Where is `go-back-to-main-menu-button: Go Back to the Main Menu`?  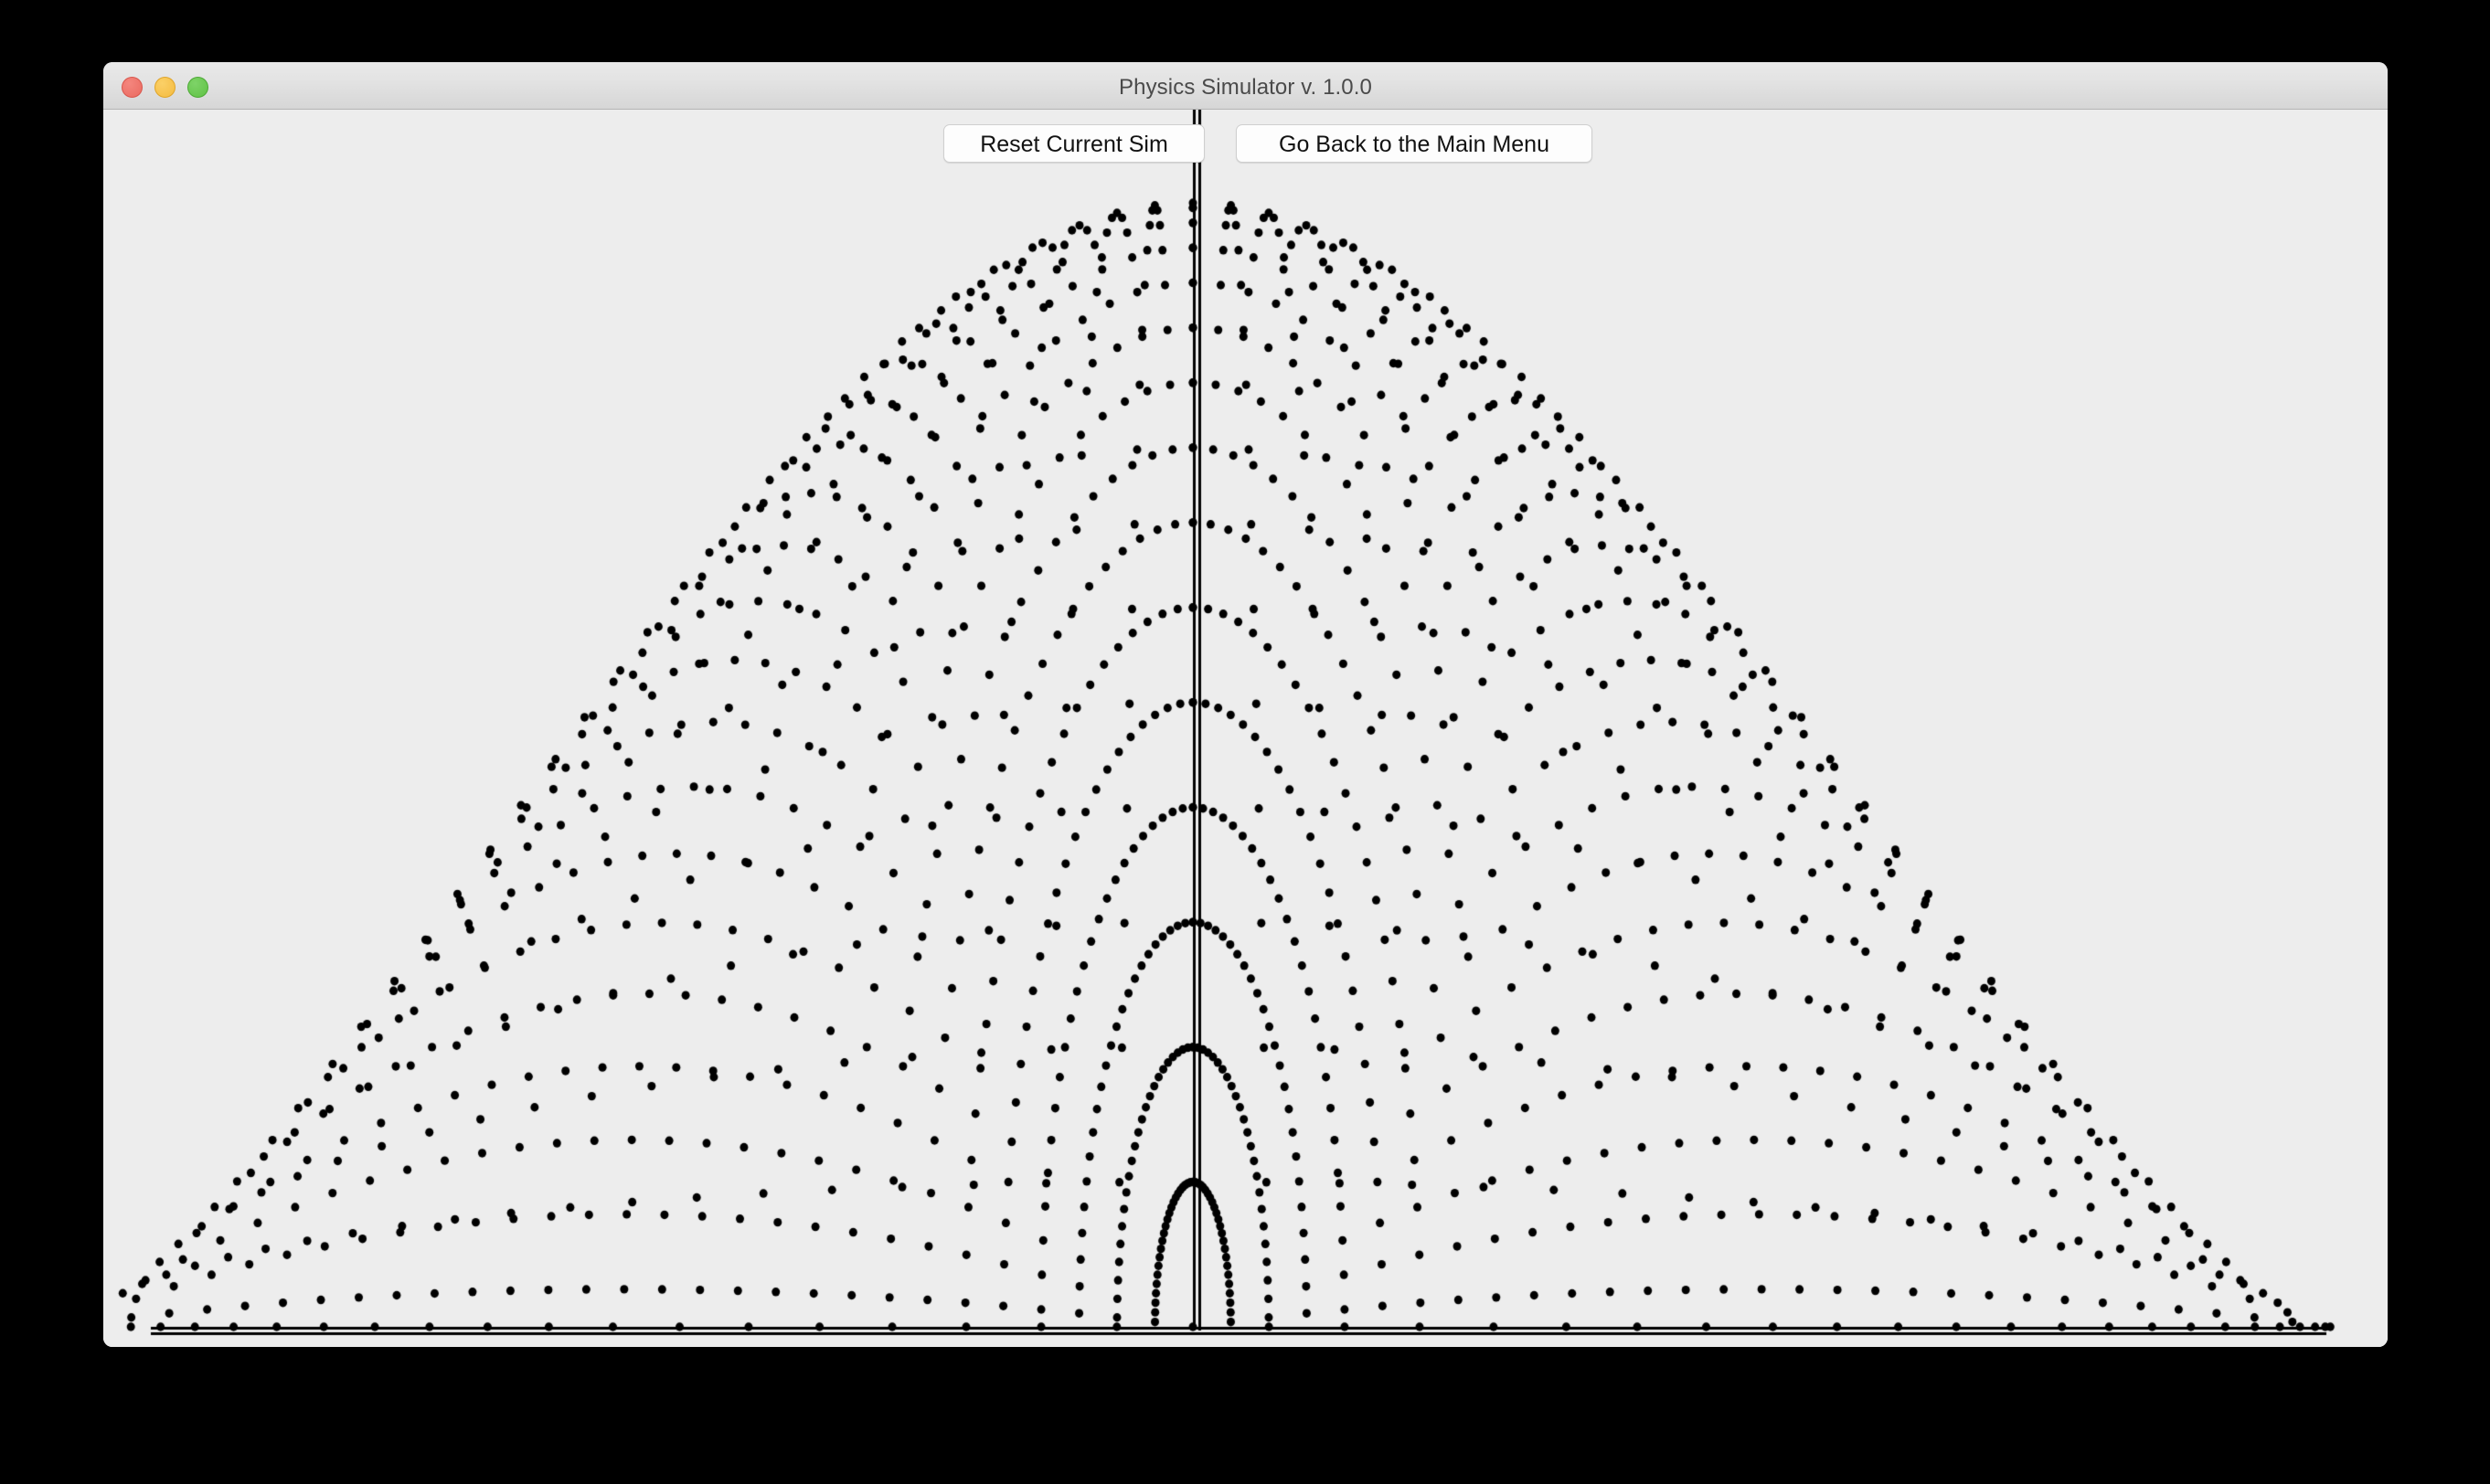 go-back-to-main-menu-button: Go Back to the Main Menu is located at coordinates (1414, 143).